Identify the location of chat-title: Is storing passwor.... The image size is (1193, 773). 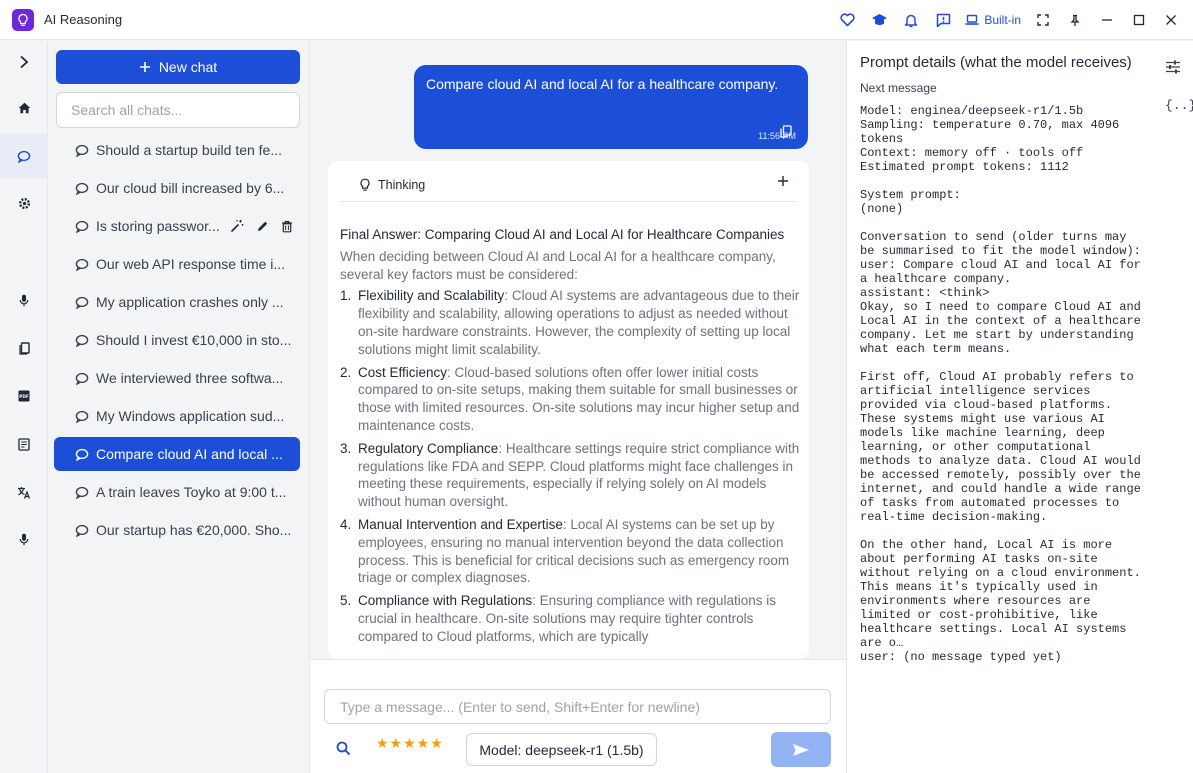
(158, 226).